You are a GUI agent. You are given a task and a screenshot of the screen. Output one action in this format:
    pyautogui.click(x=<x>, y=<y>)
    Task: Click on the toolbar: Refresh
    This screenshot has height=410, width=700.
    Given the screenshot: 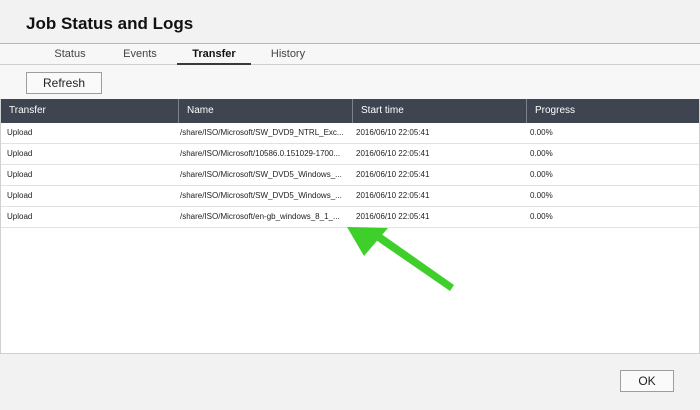 What is the action you would take?
    pyautogui.click(x=350, y=82)
    